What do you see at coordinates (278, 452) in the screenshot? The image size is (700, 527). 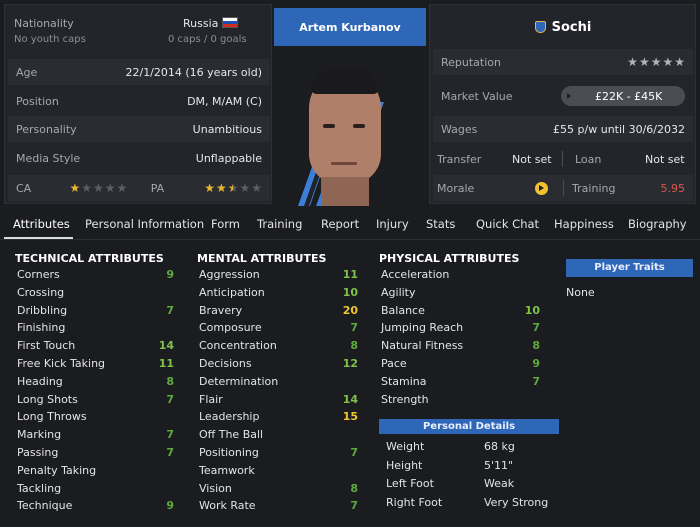 I see `attribute-row: Positioning 7` at bounding box center [278, 452].